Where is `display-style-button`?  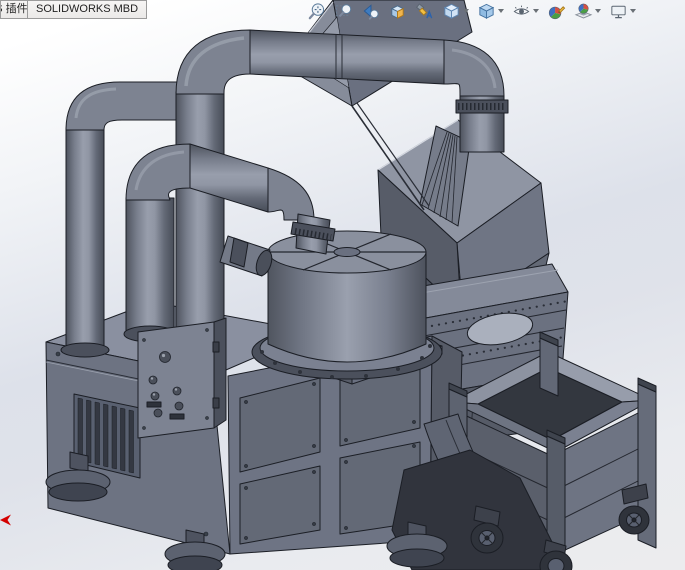 display-style-button is located at coordinates (490, 11).